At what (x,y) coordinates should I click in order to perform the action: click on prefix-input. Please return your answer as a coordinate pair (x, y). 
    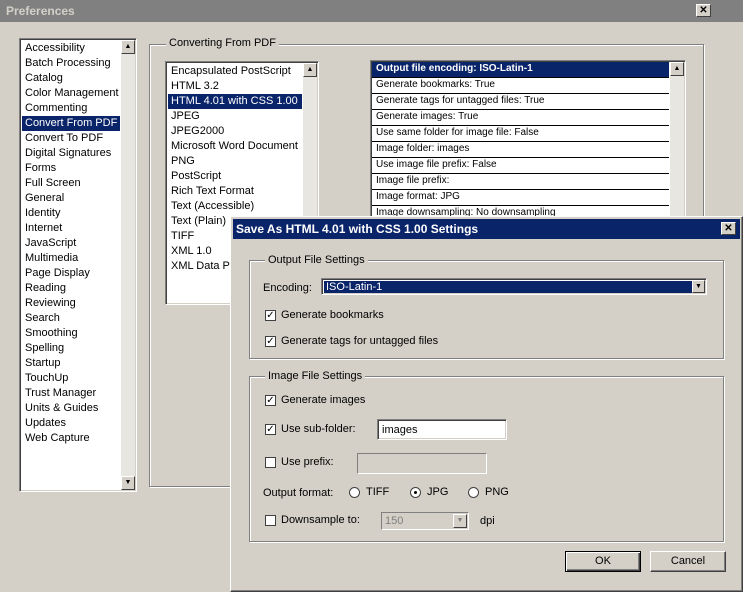
    Looking at the image, I should click on (422, 463).